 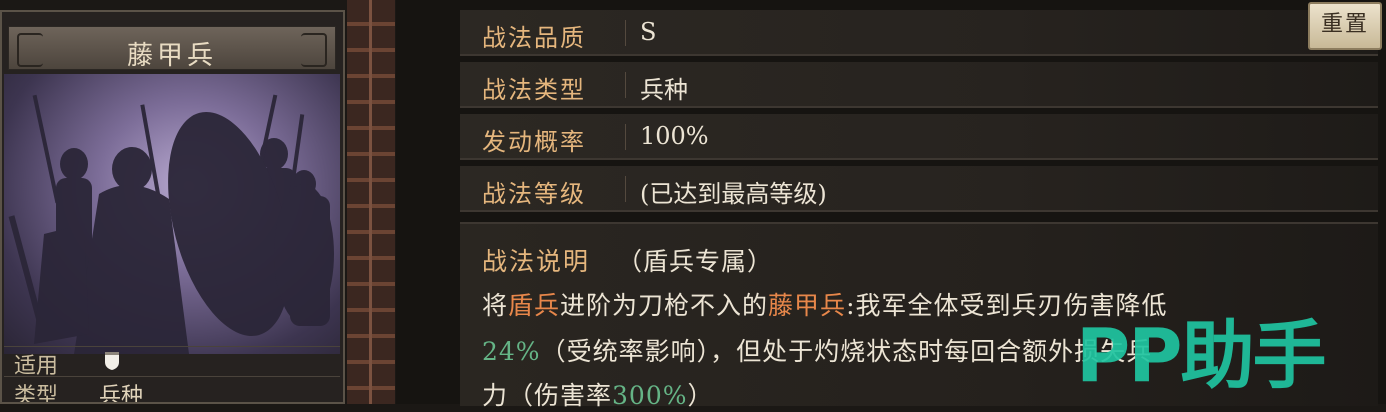 I want to click on decorative-border, so click(x=371, y=202).